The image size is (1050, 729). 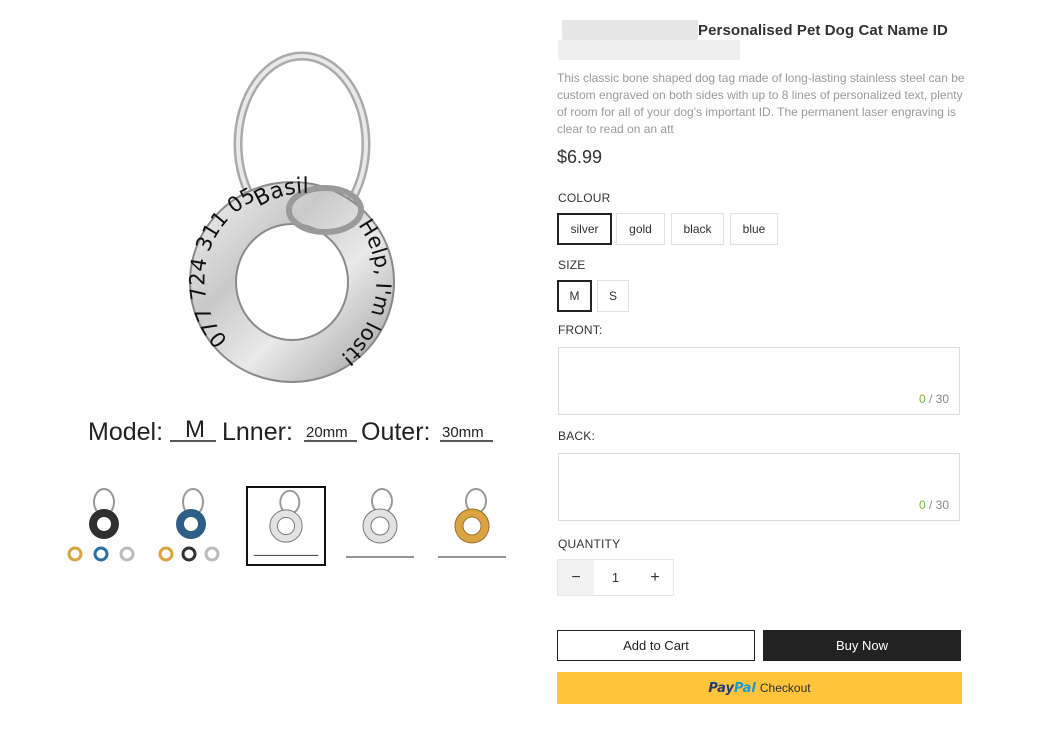 I want to click on size-option-s: S, so click(x=613, y=296).